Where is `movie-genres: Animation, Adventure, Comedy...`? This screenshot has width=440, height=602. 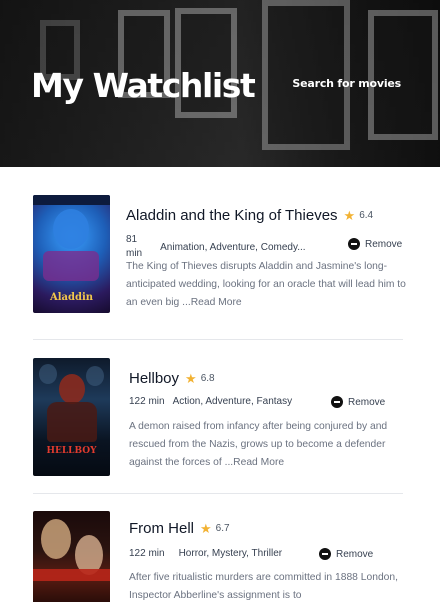
movie-genres: Animation, Adventure, Comedy... is located at coordinates (233, 247).